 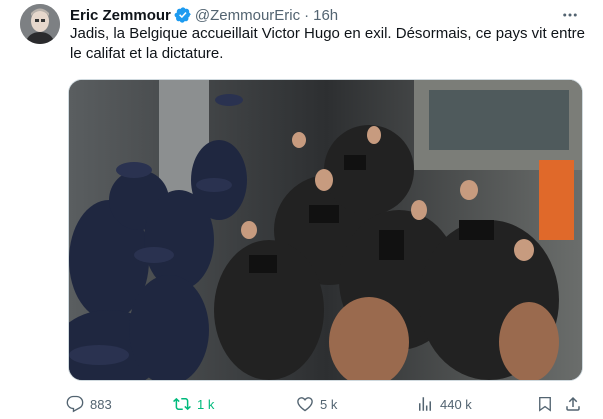 I want to click on views-icon, so click(x=425, y=404).